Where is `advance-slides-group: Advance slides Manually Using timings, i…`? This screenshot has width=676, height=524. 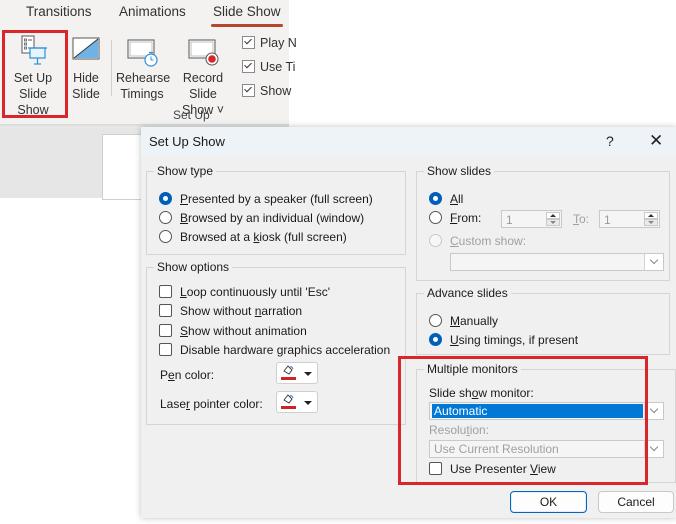 advance-slides-group: Advance slides Manually Using timings, i… is located at coordinates (543, 320).